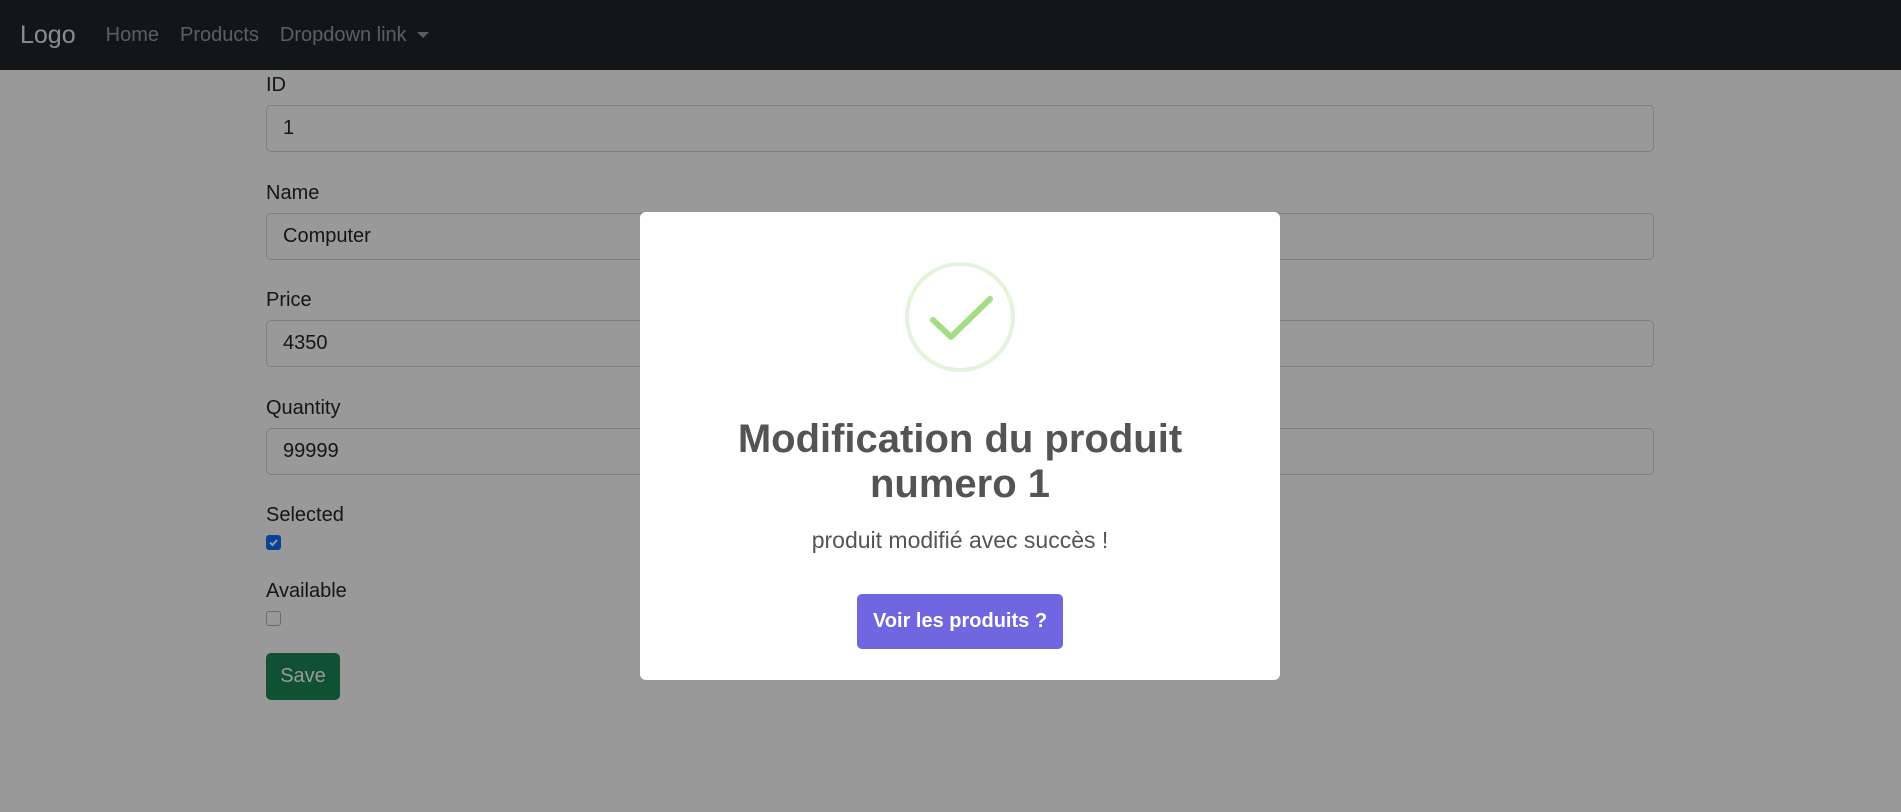  Describe the element at coordinates (960, 461) in the screenshot. I see `modal-title: Modification du produit numero 1` at that location.